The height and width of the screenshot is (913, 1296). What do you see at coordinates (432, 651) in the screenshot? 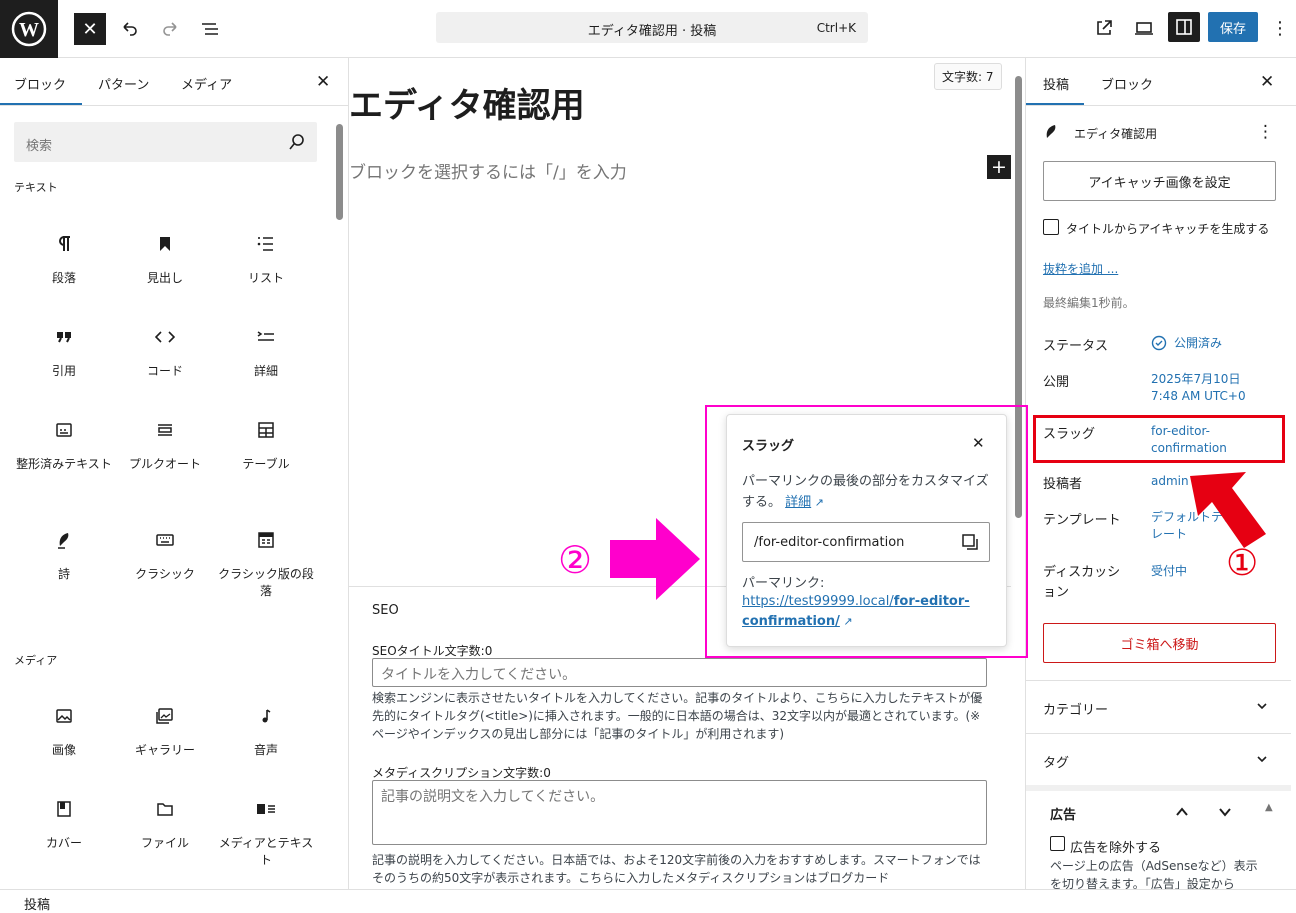
I see `seo-title-label: SEOタイトル文字数:0` at bounding box center [432, 651].